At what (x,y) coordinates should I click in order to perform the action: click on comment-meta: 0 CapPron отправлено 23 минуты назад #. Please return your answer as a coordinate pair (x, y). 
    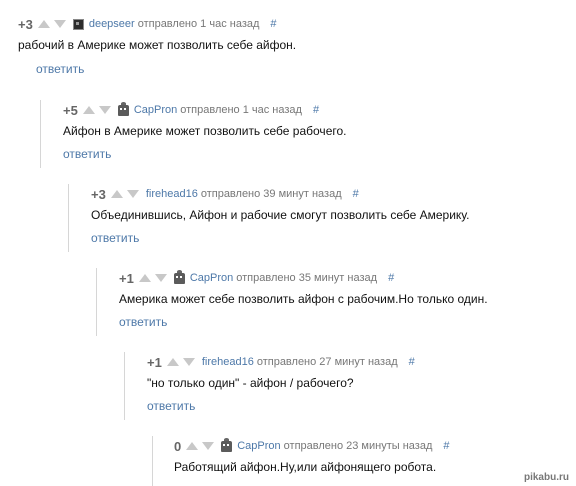
    Looking at the image, I should click on (312, 446).